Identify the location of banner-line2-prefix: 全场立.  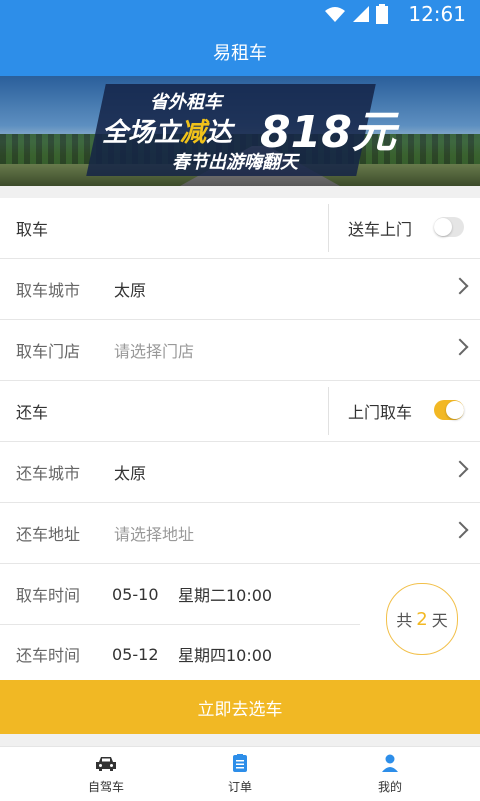
(141, 133).